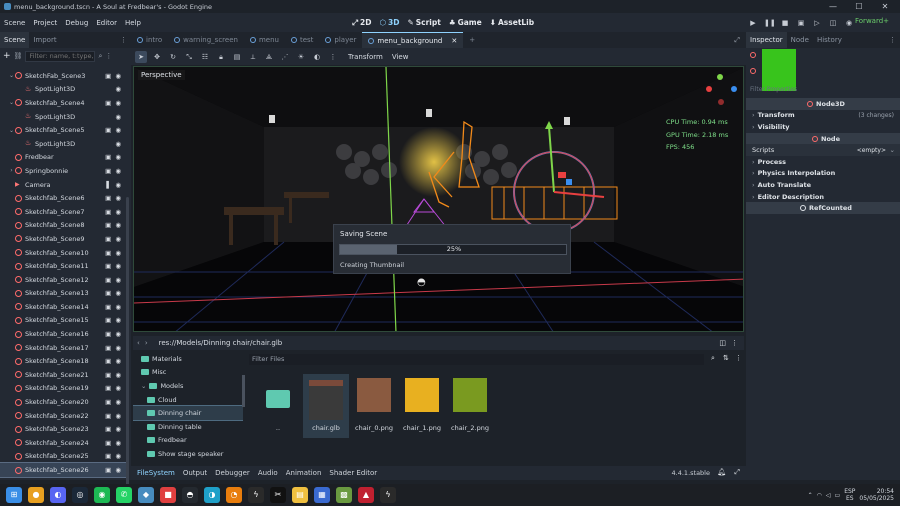 This screenshot has width=900, height=506. What do you see at coordinates (885, 6) in the screenshot?
I see `close-window-button: ✕` at bounding box center [885, 6].